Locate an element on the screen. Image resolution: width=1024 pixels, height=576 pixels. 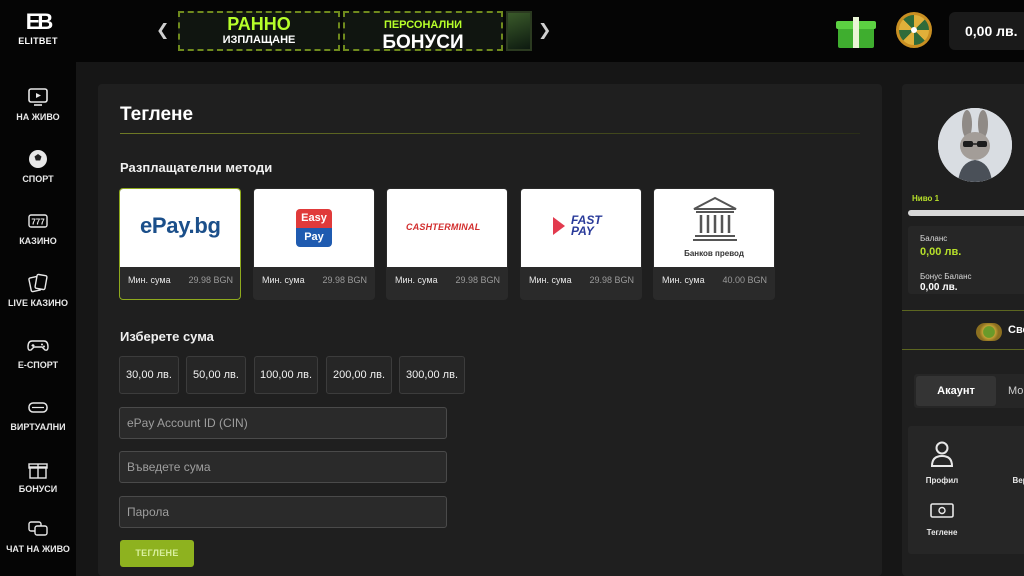
logo-wordmark: ELITBET is located at coordinates (38, 41).